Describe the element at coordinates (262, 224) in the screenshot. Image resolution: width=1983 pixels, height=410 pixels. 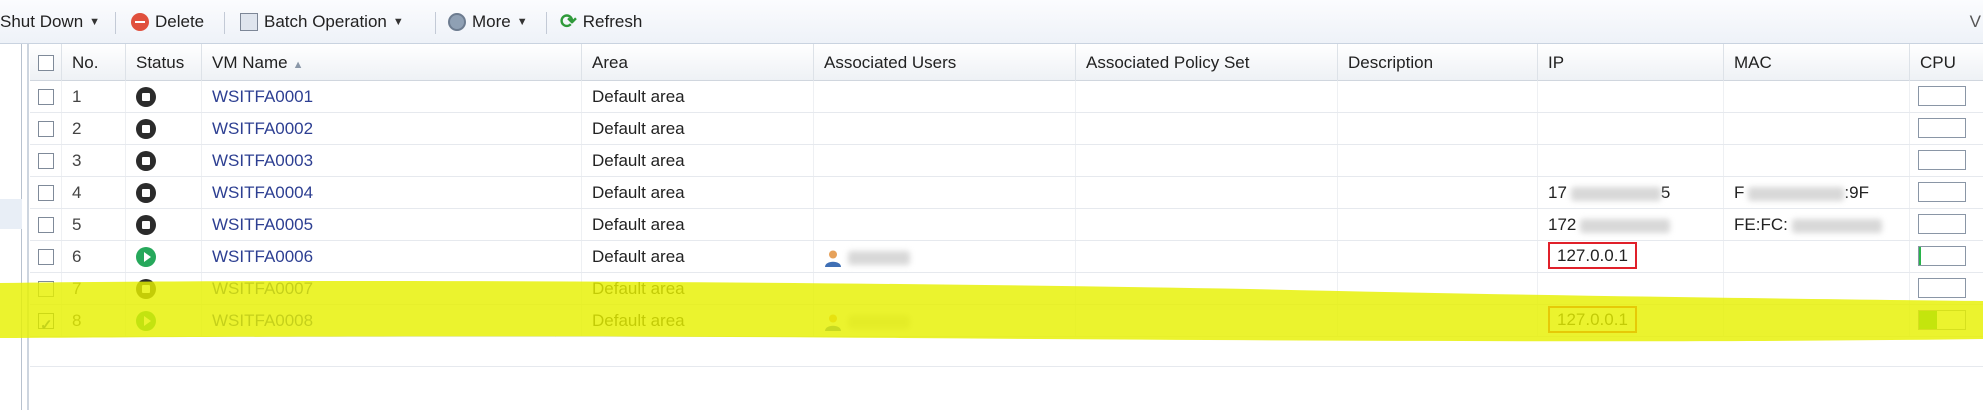
I see `vm-name-link: WSITFA0005` at that location.